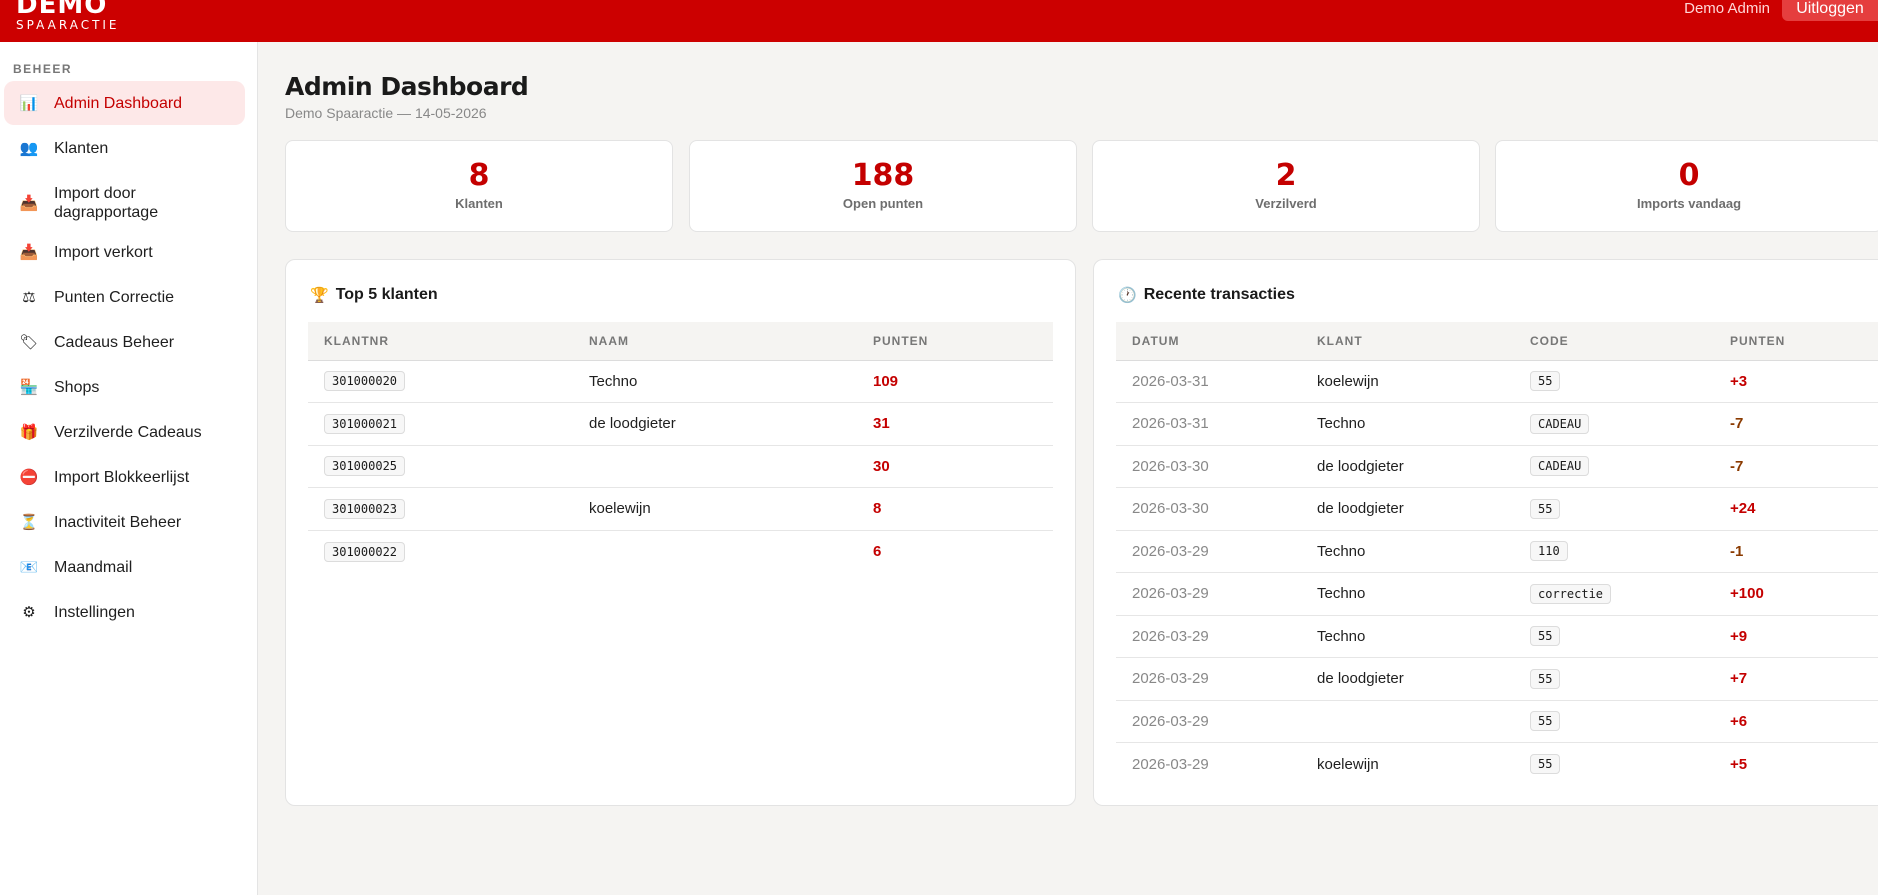  Describe the element at coordinates (1614, 341) in the screenshot. I see `column-header: CODE` at that location.